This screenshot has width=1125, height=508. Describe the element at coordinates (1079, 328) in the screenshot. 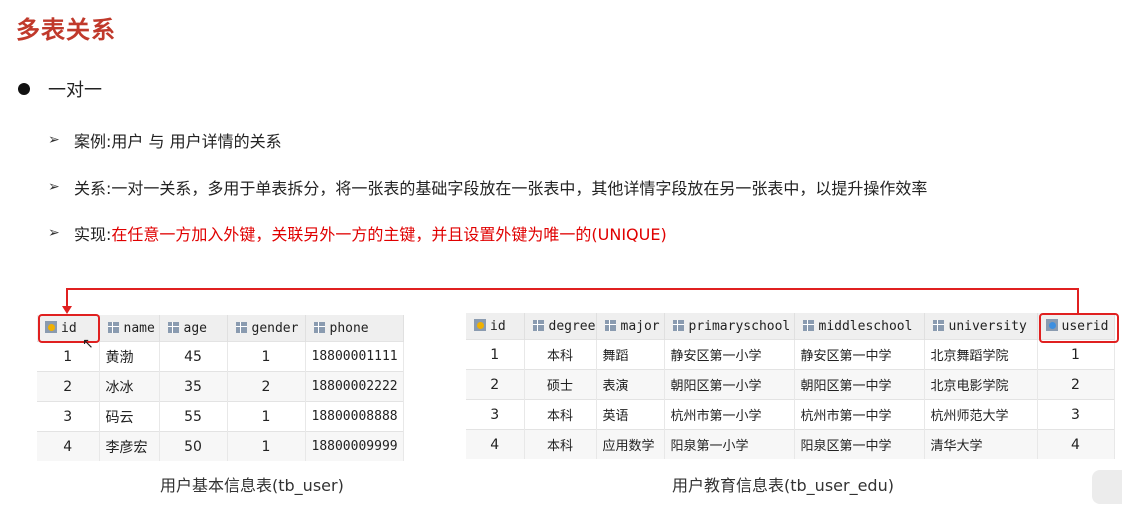

I see `foreign-key-highlight` at that location.